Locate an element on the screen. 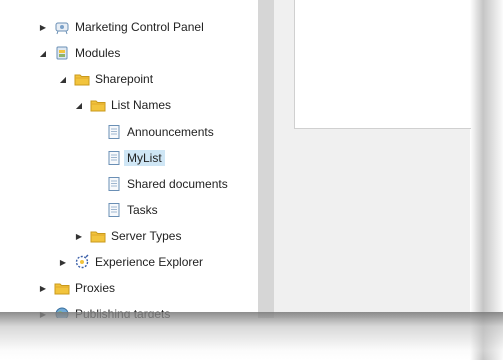 This screenshot has width=503, height=360. screenshot-edge-shadow is located at coordinates (486, 180).